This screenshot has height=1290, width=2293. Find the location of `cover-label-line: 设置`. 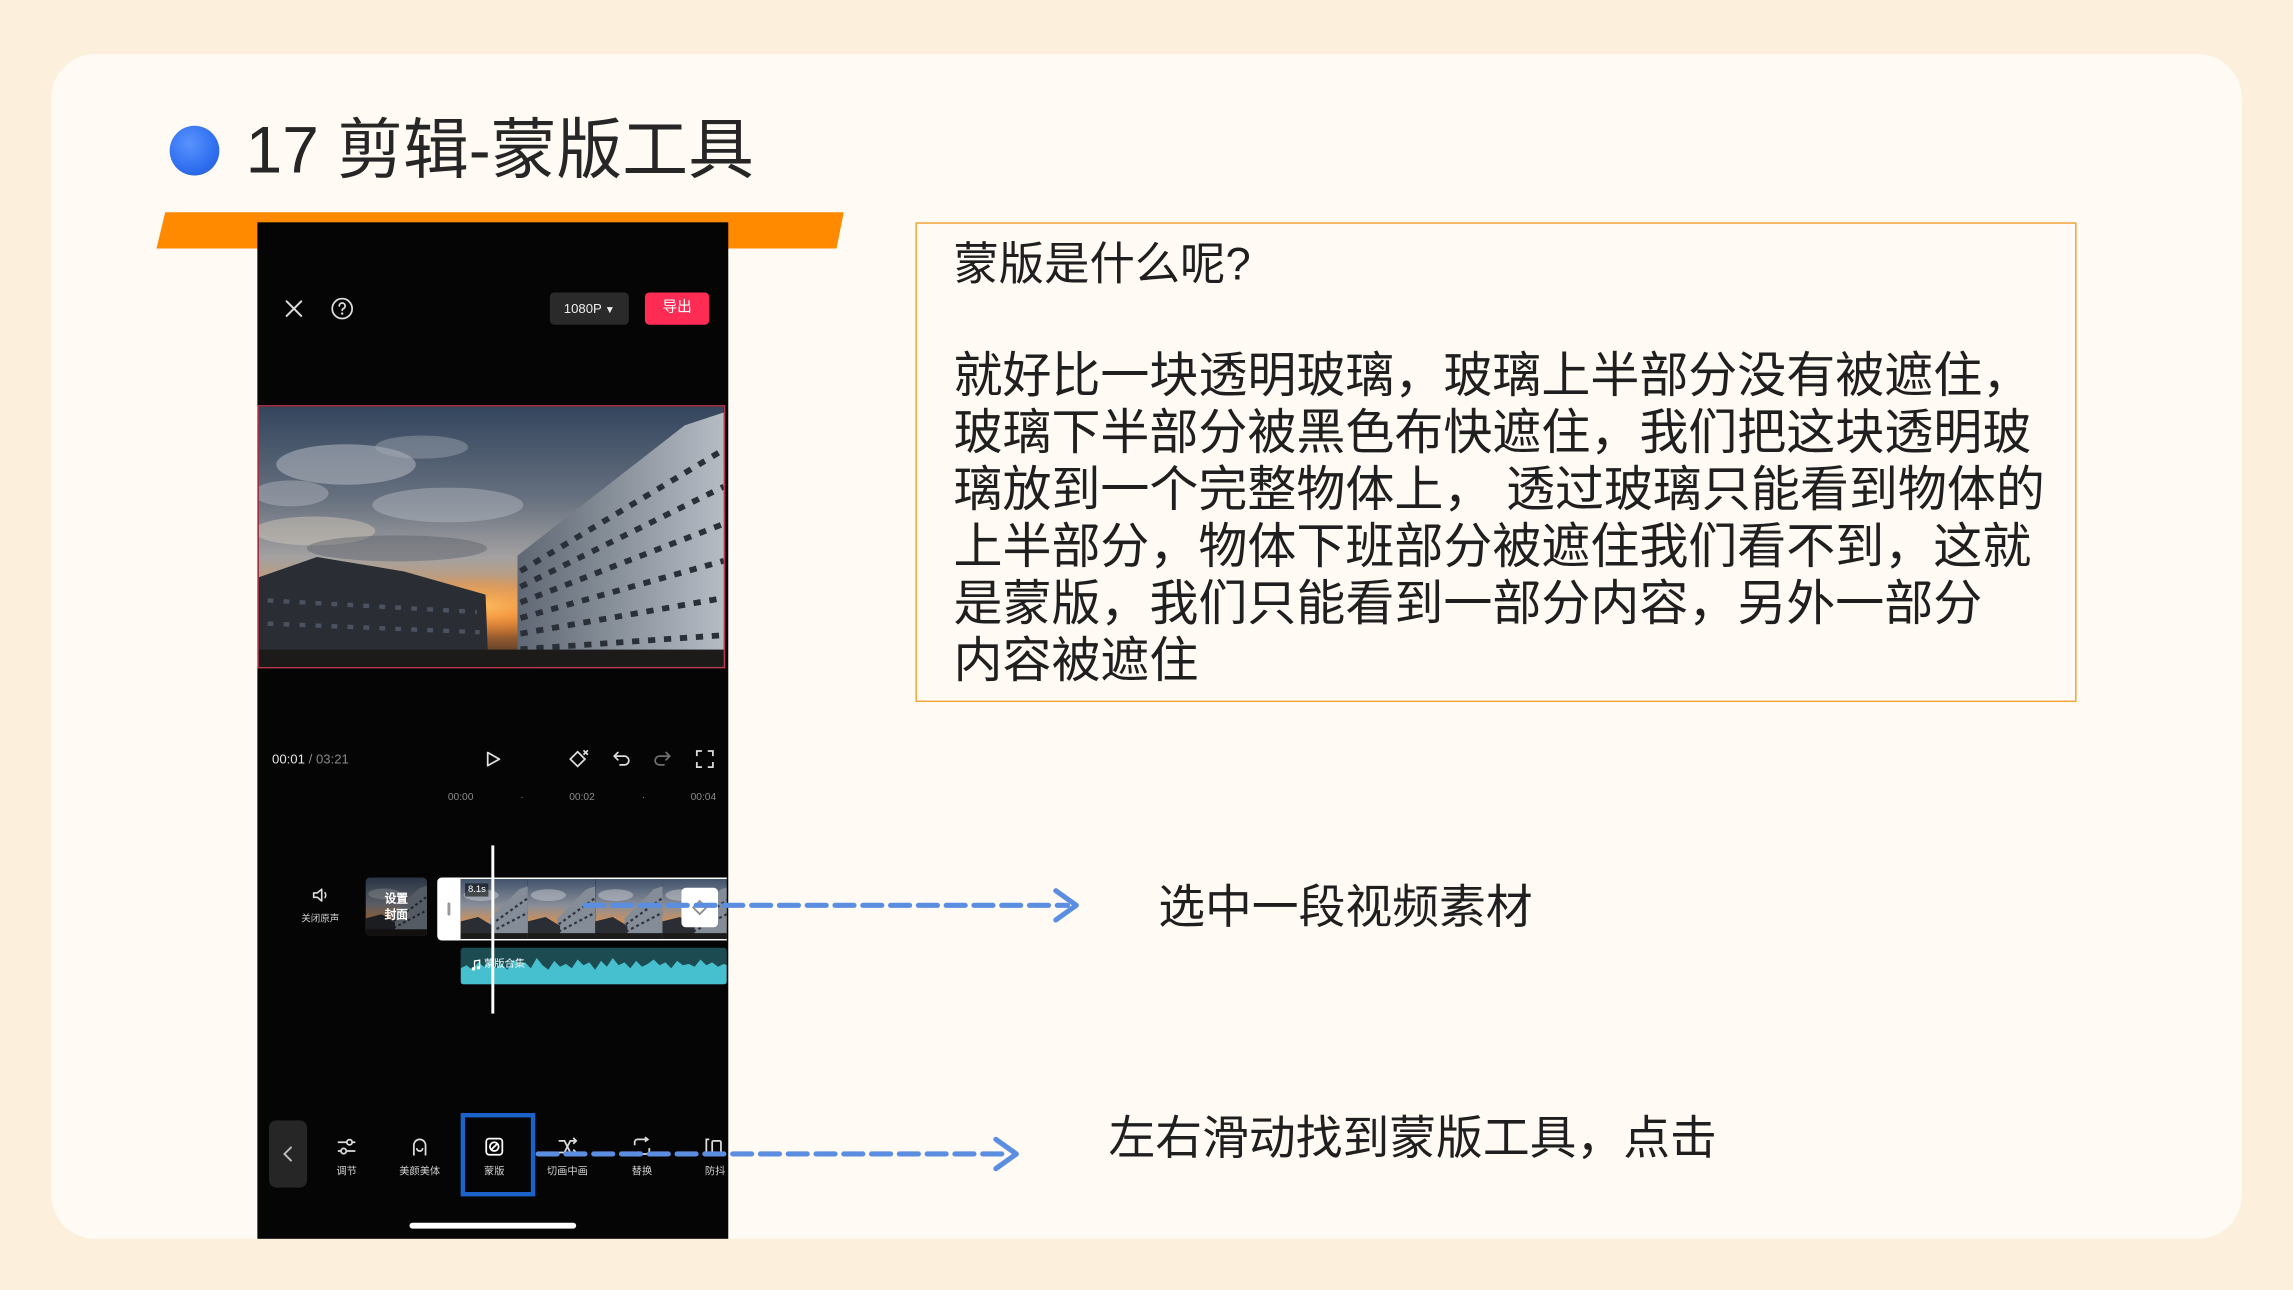

cover-label-line: 设置 is located at coordinates (396, 899).